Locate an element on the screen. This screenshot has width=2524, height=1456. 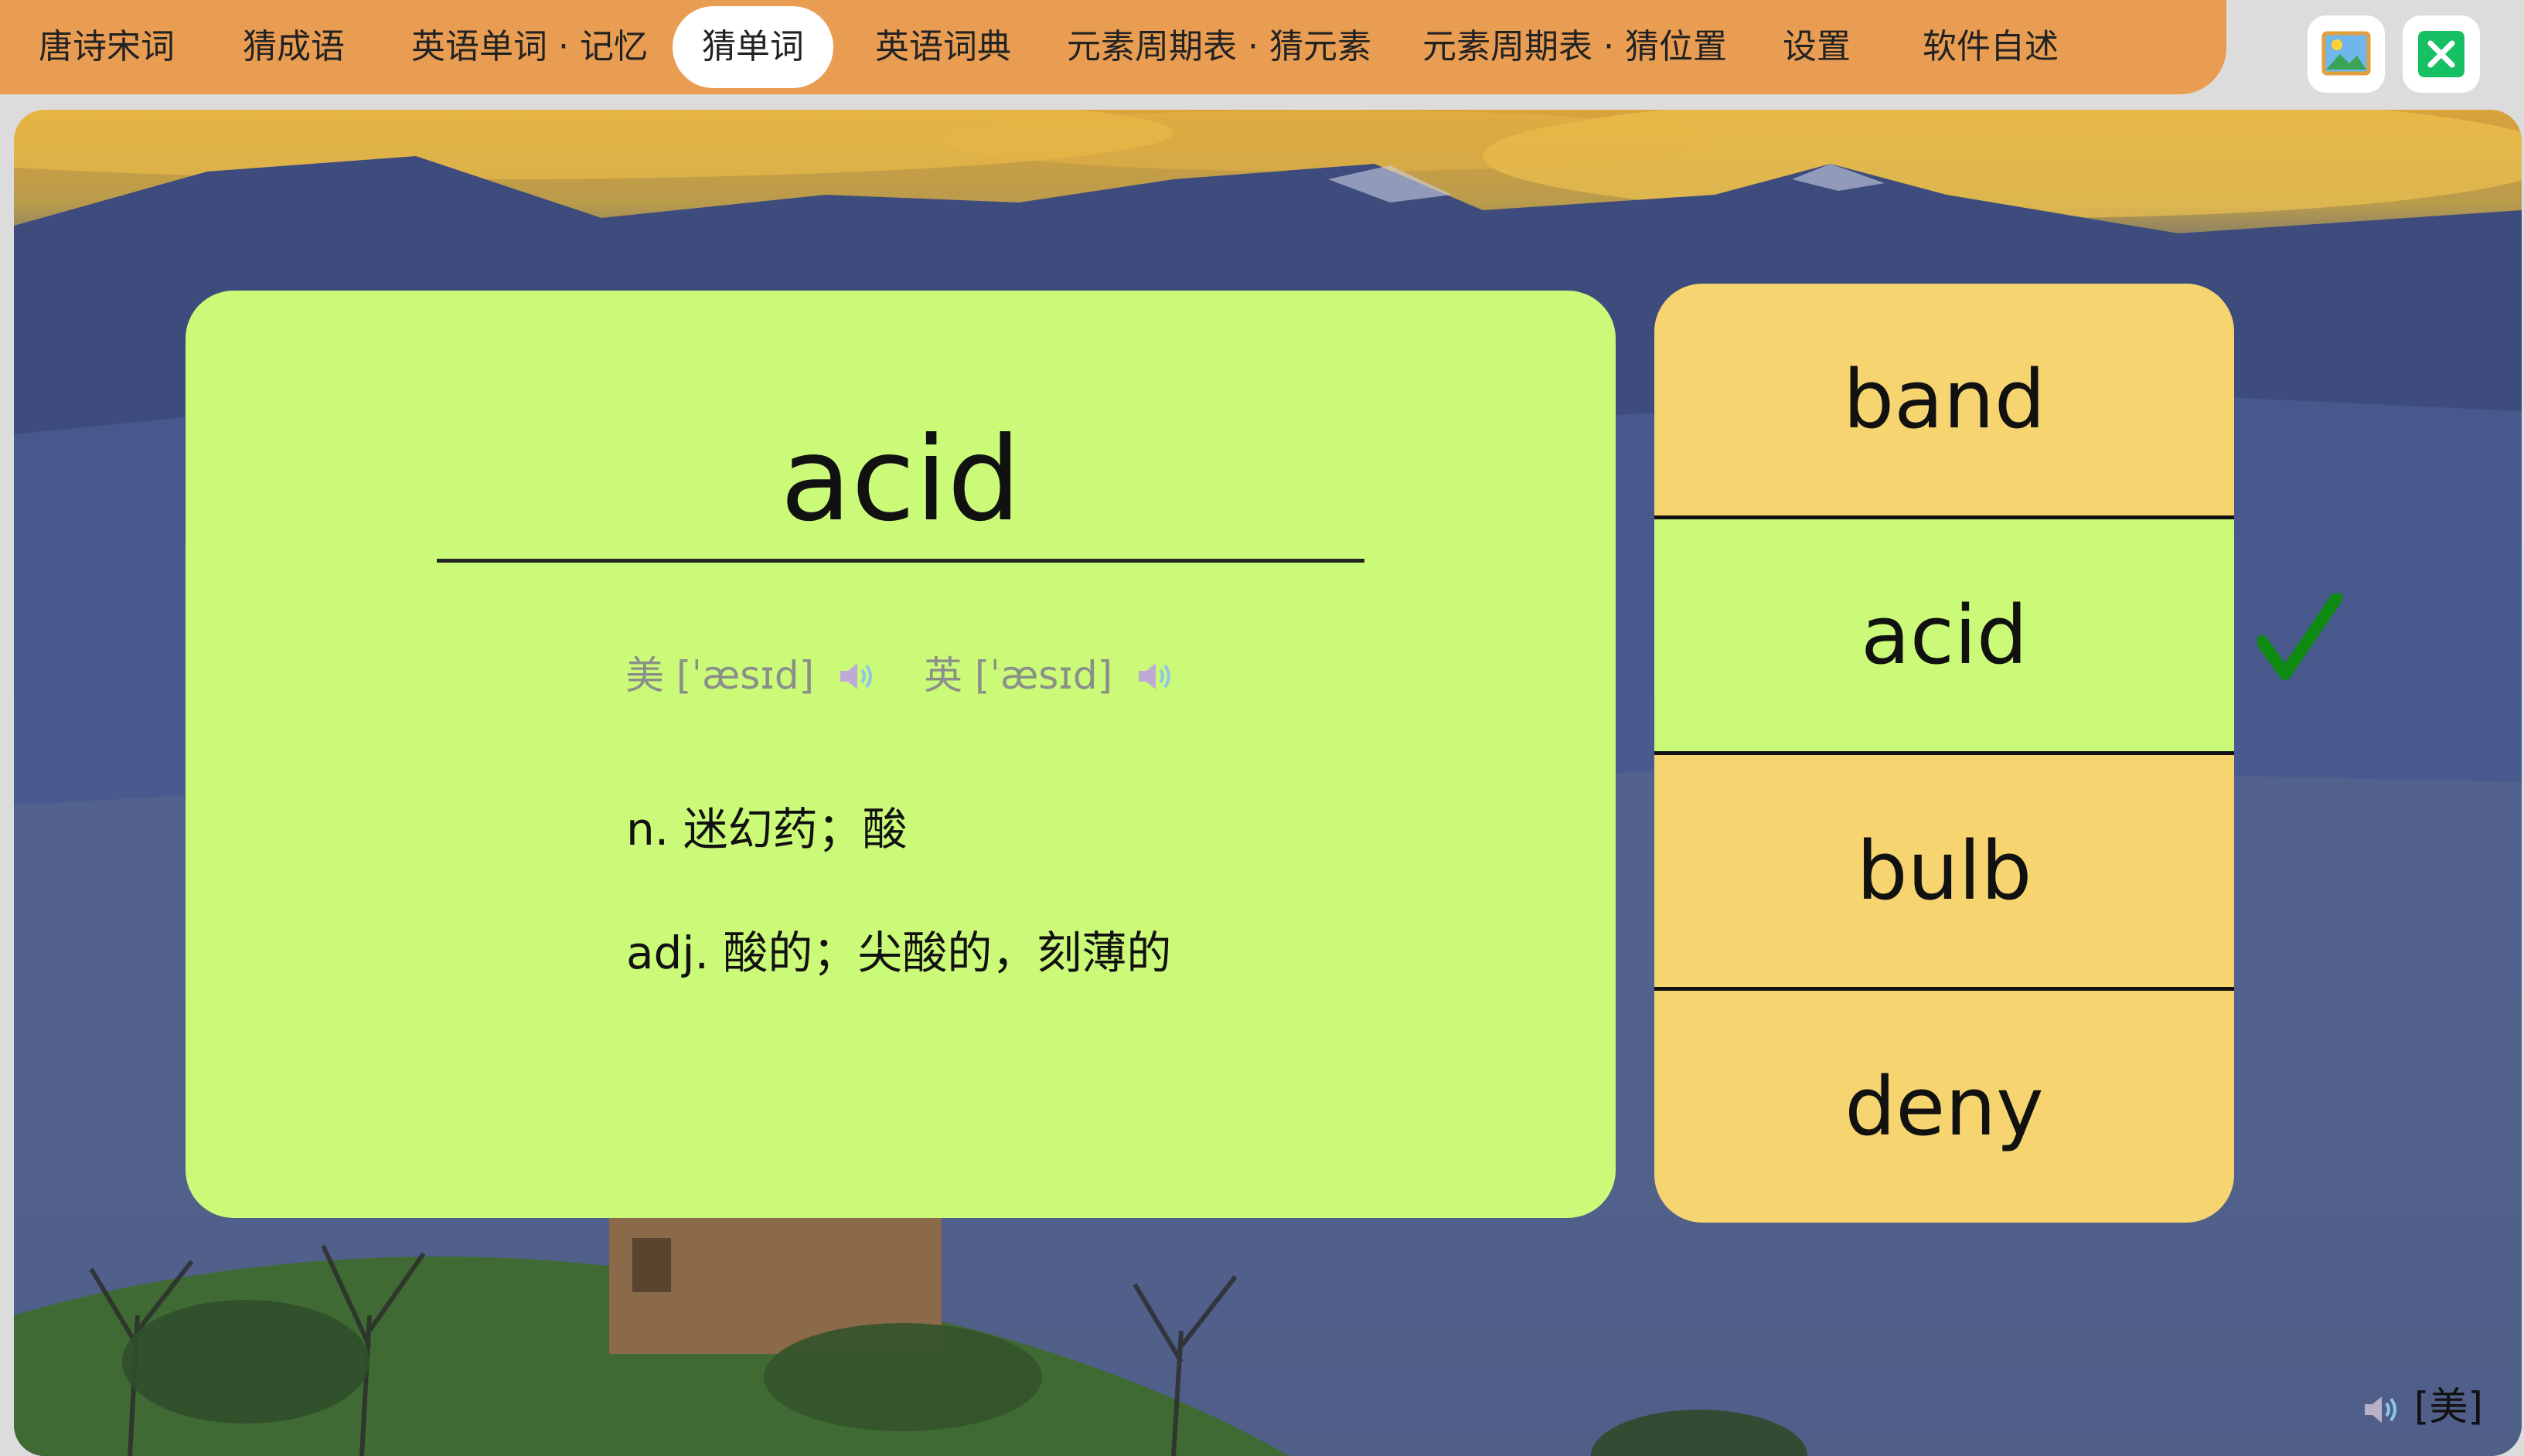
uk-label: 英 is located at coordinates (943, 676).